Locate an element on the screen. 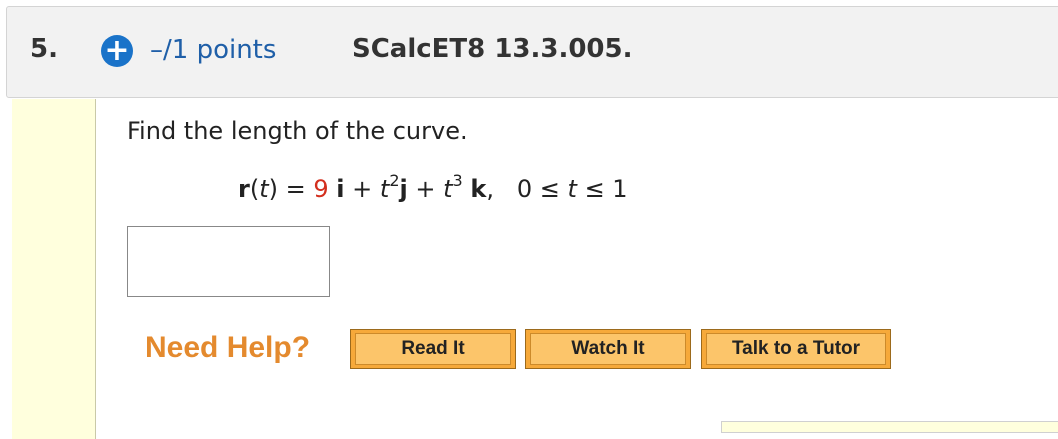 Image resolution: width=1058 pixels, height=439 pixels. formula-range-suffix: ≤ 1 is located at coordinates (602, 189).